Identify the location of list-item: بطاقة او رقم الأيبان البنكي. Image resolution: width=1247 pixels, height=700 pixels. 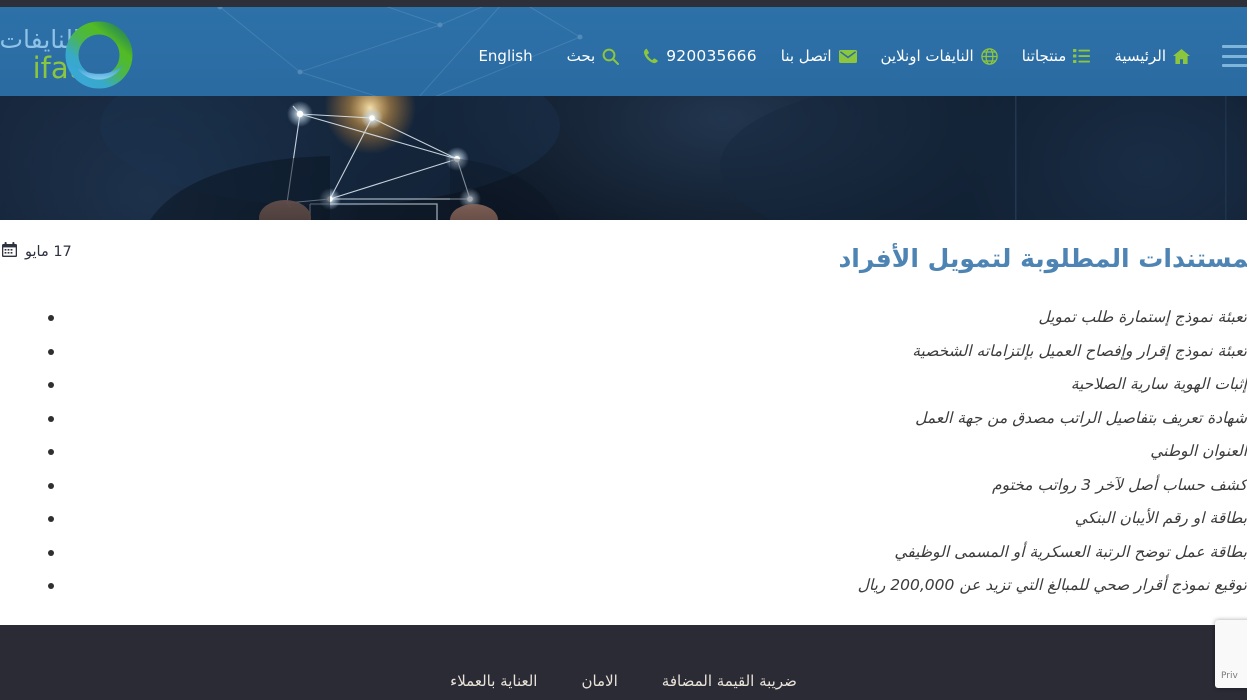
(623, 518).